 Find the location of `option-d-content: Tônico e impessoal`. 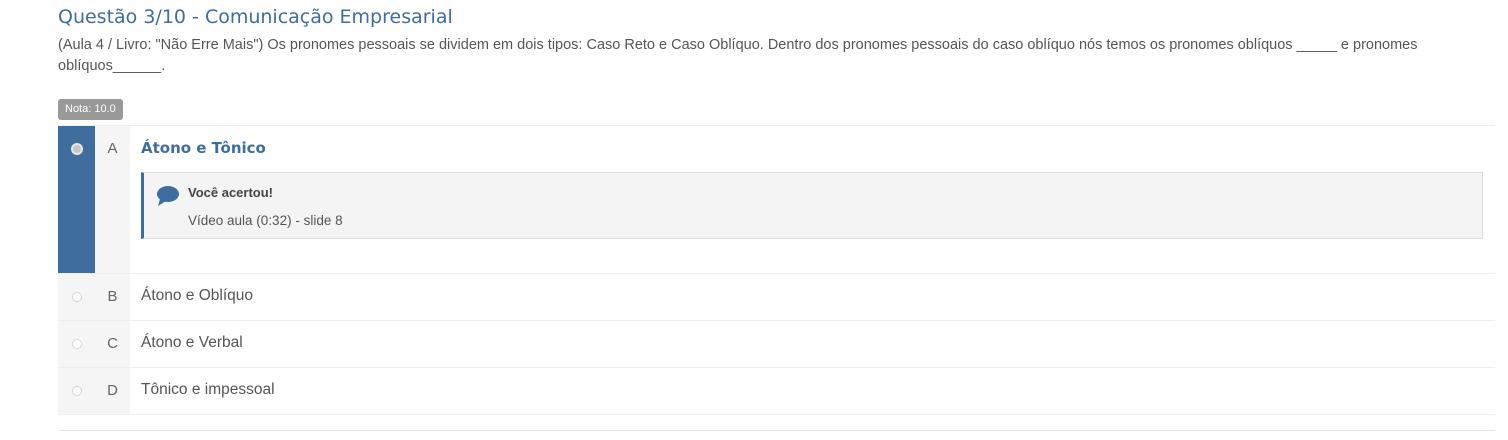

option-d-content: Tônico e impessoal is located at coordinates (812, 391).